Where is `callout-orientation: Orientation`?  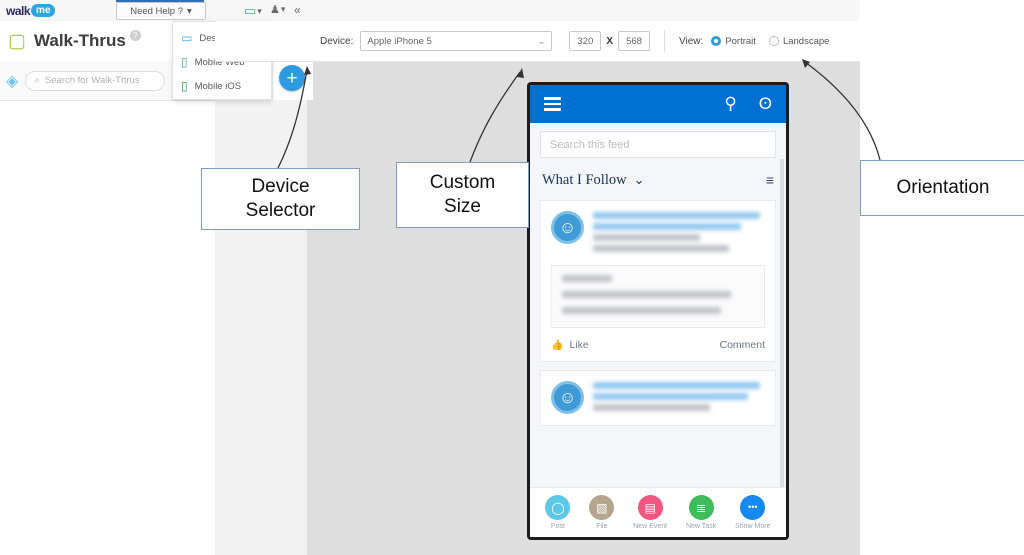 callout-orientation: Orientation is located at coordinates (942, 188).